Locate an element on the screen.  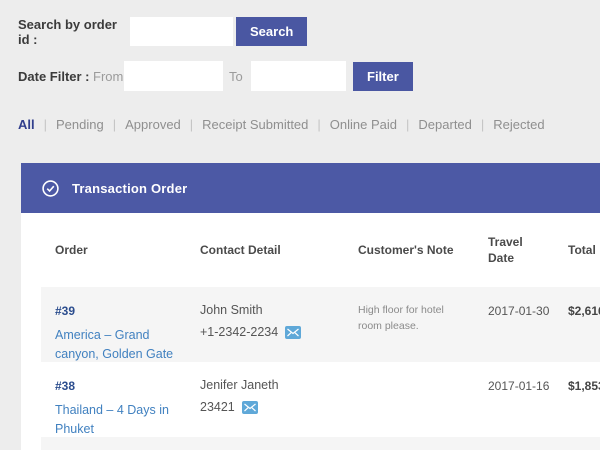
contact-phone: 23421 is located at coordinates (217, 407).